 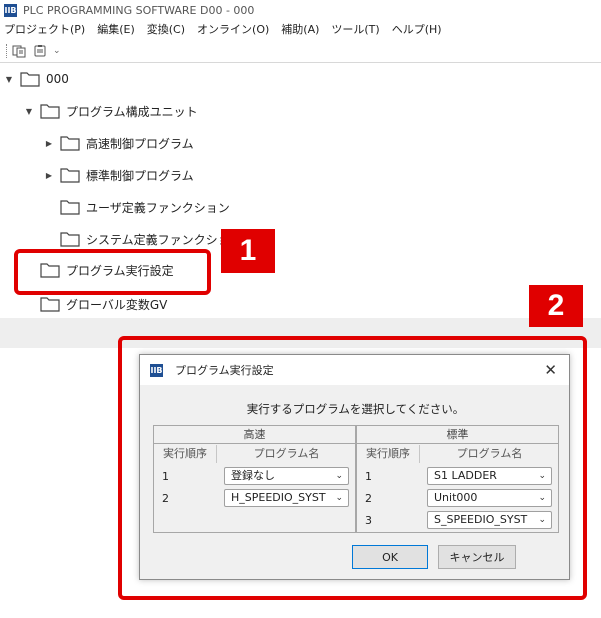 What do you see at coordinates (417, 29) in the screenshot?
I see `menu-help: ヘルプ(H)` at bounding box center [417, 29].